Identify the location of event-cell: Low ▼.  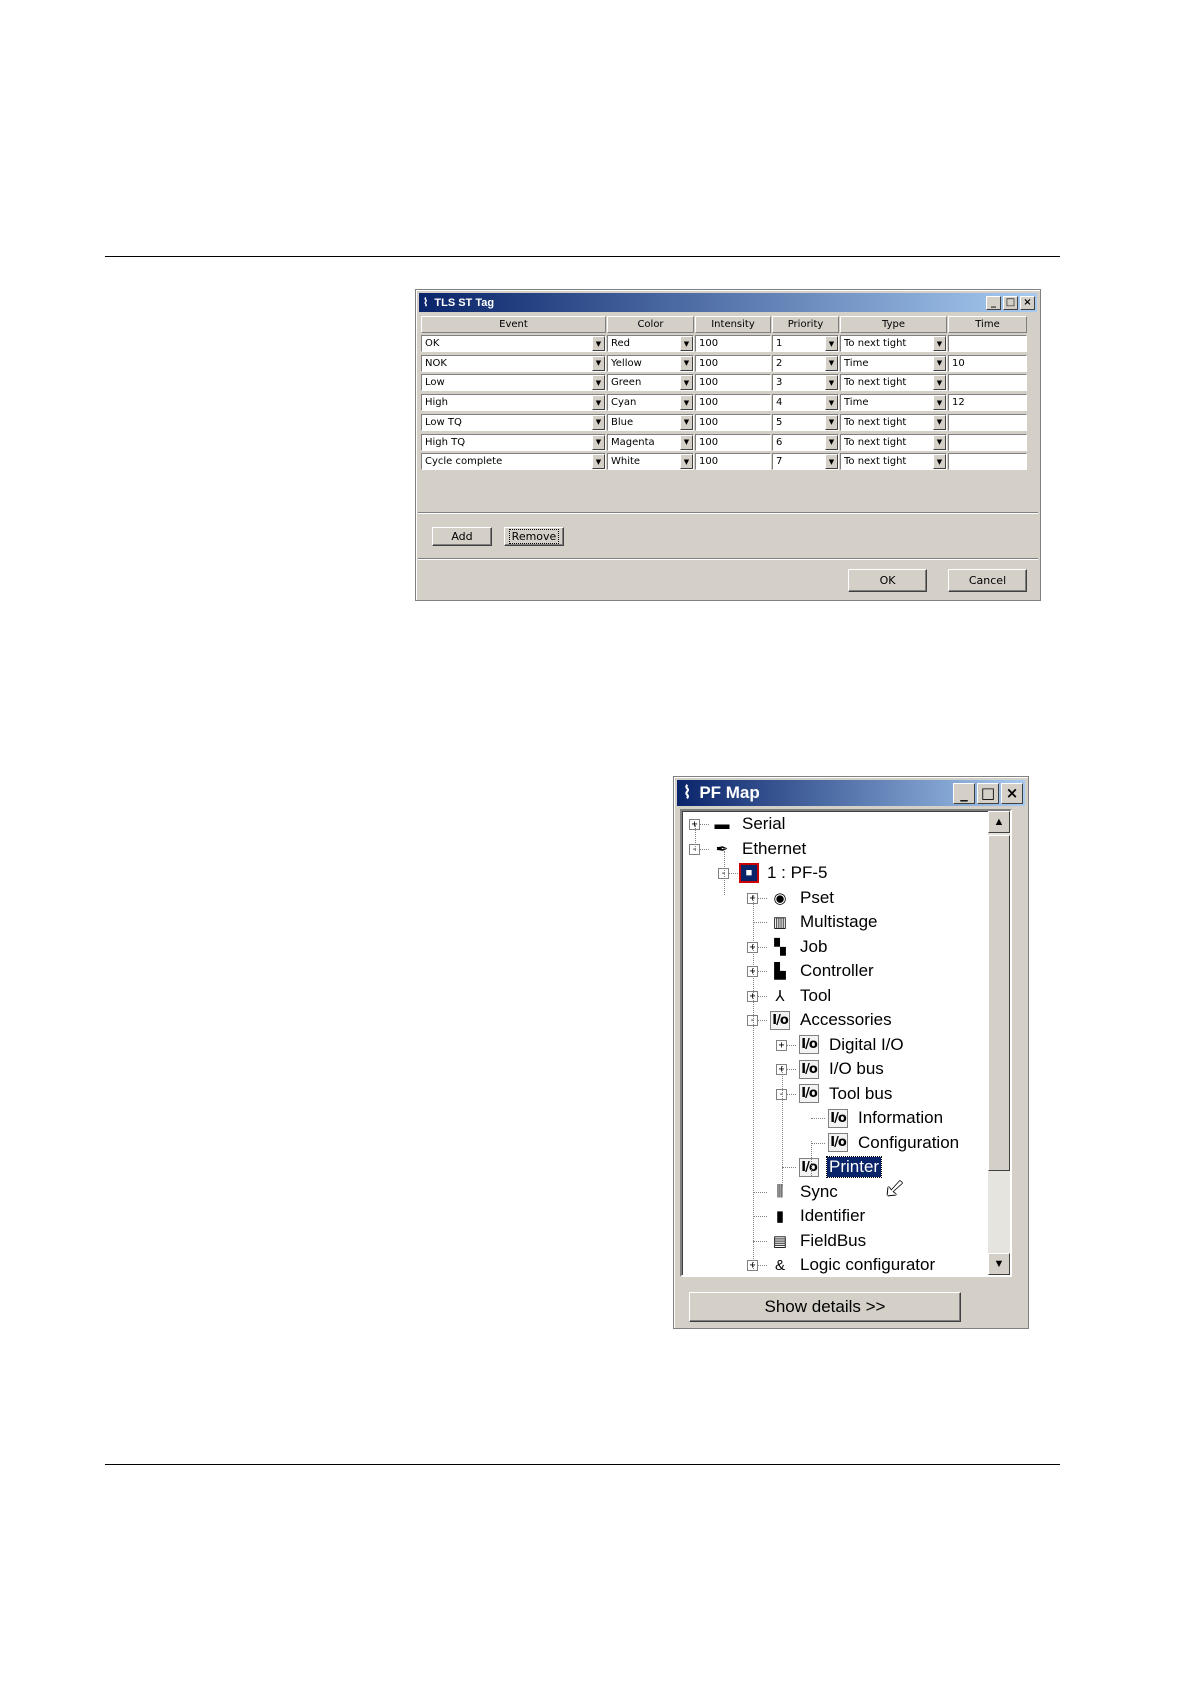
(513, 383).